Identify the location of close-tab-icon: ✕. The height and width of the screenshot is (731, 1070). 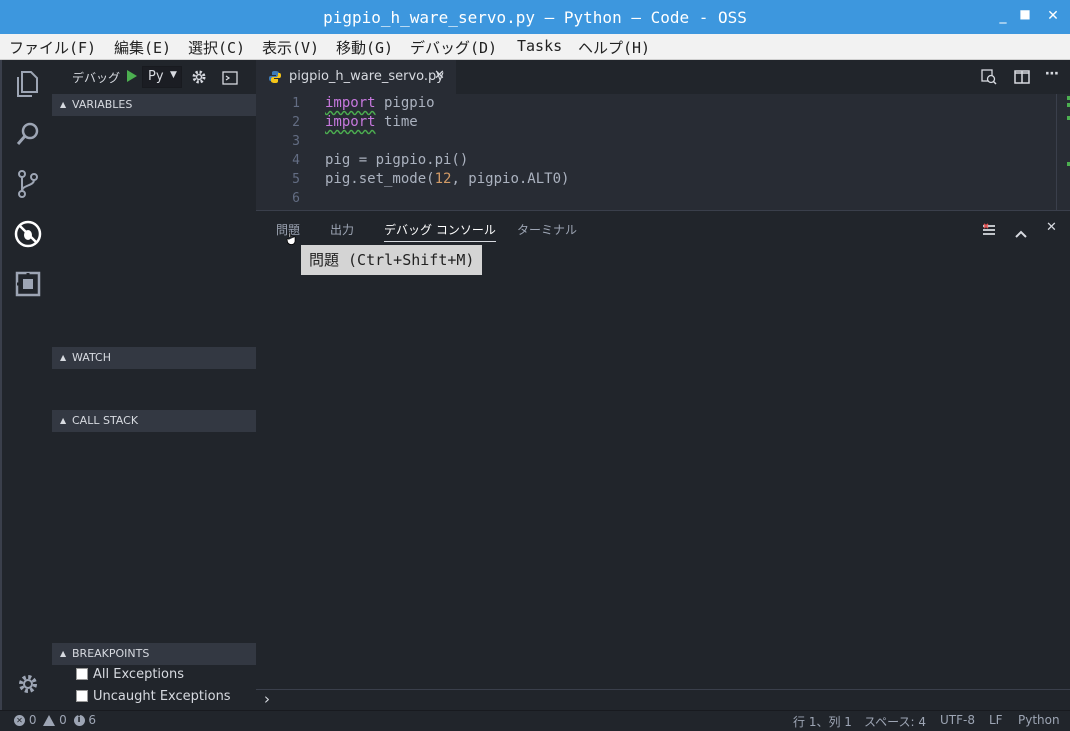
(439, 75).